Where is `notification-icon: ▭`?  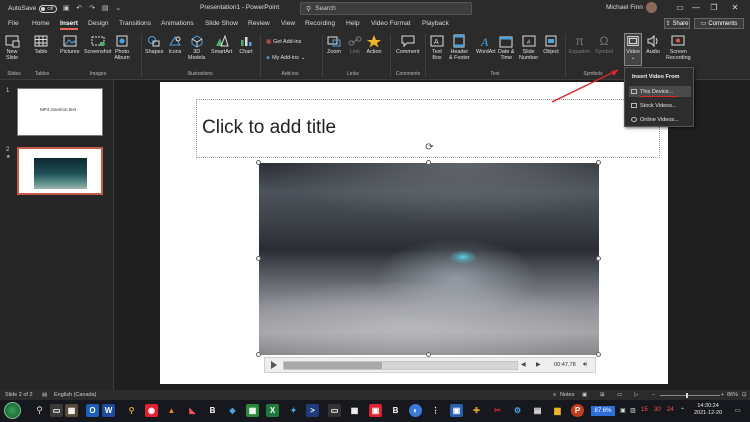 notification-icon: ▭ is located at coordinates (738, 410).